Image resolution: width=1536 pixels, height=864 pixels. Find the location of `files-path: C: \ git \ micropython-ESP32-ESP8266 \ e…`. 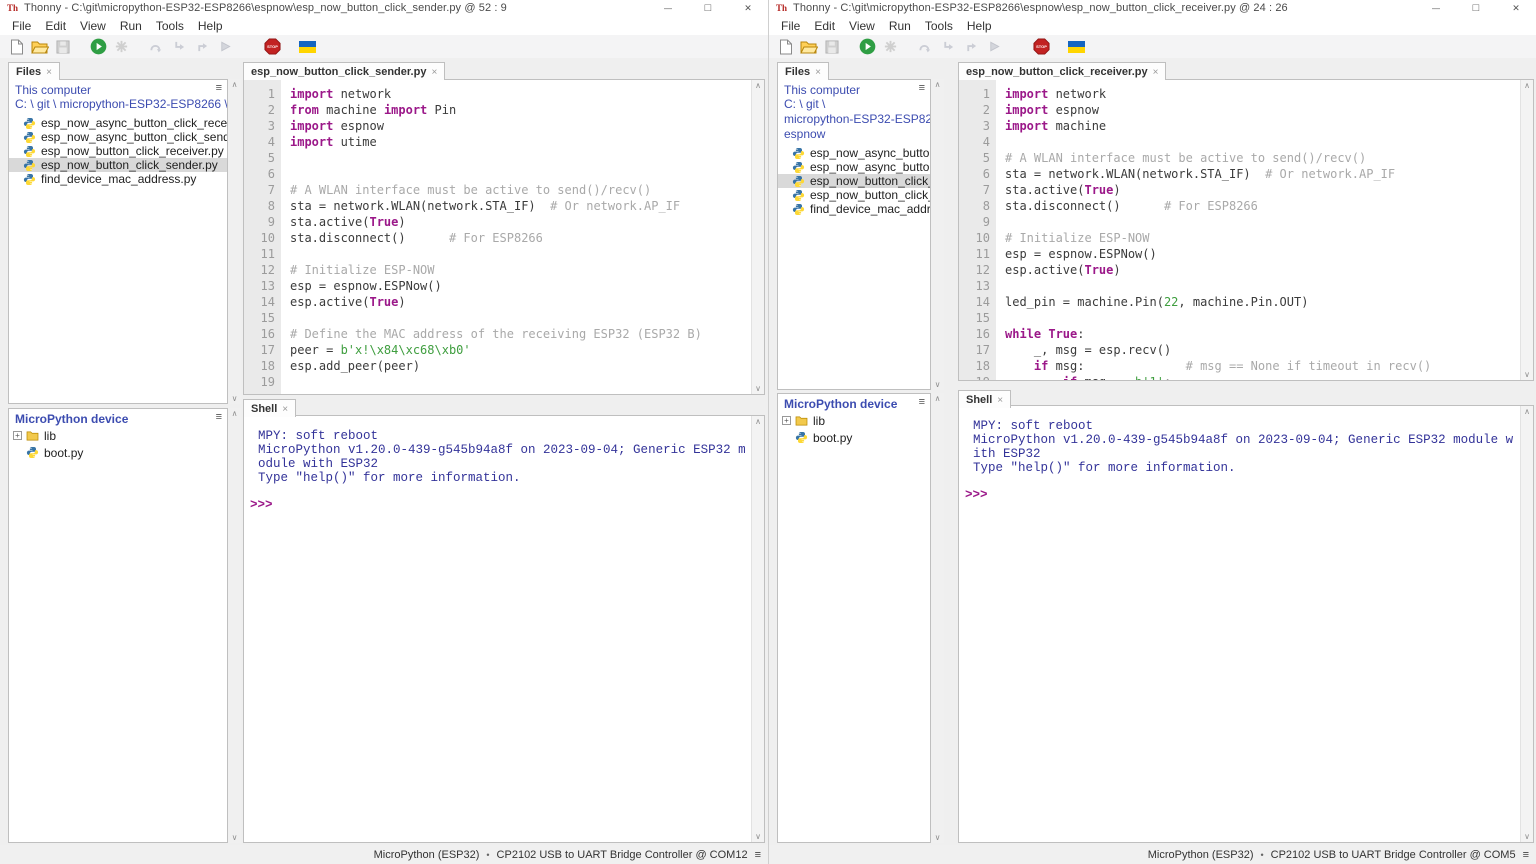

files-path: C: \ git \ micropython-ESP32-ESP8266 \ e… is located at coordinates (118, 104).